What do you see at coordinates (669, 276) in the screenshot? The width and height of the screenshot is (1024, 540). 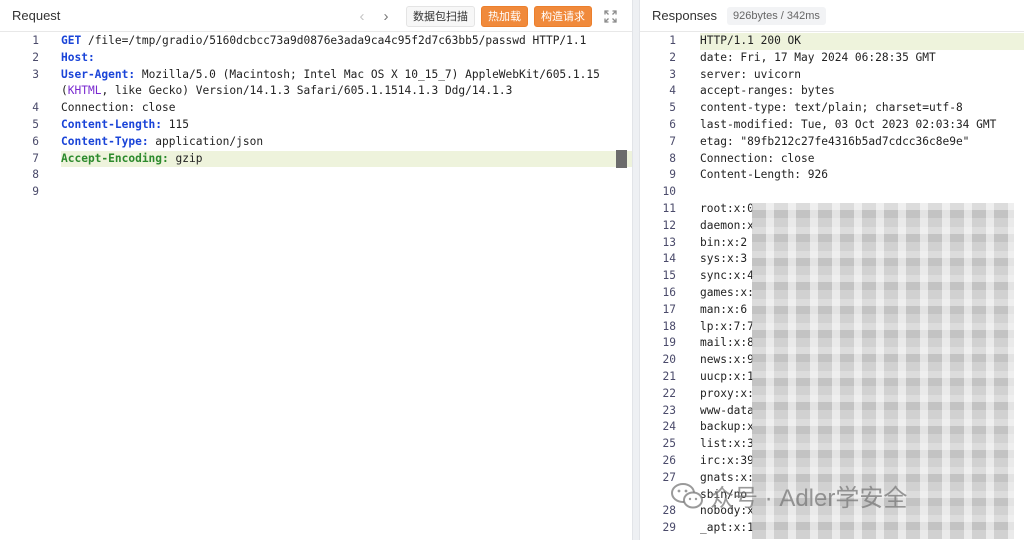 I see `line-number: 15` at bounding box center [669, 276].